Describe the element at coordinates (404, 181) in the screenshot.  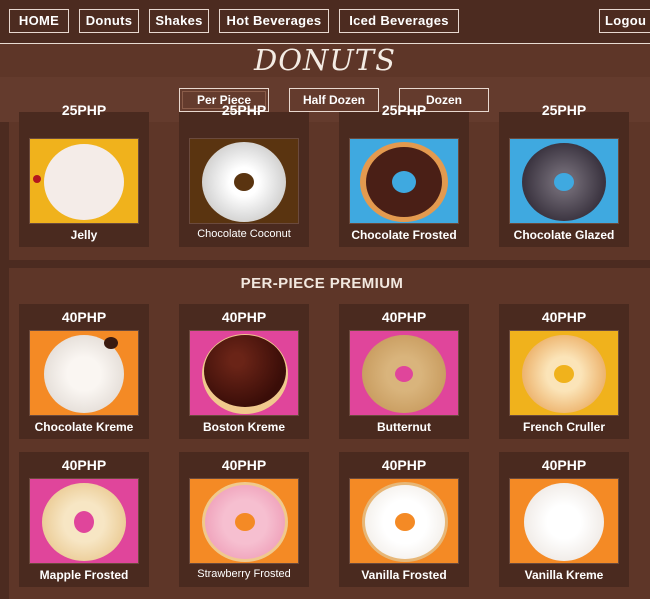
I see `chocolate-frosted-donut-photo` at that location.